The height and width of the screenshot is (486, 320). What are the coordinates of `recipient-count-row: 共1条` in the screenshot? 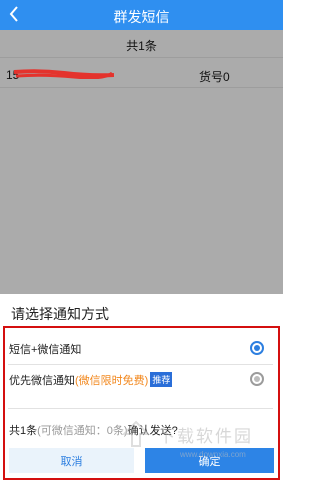 It's located at (141, 44).